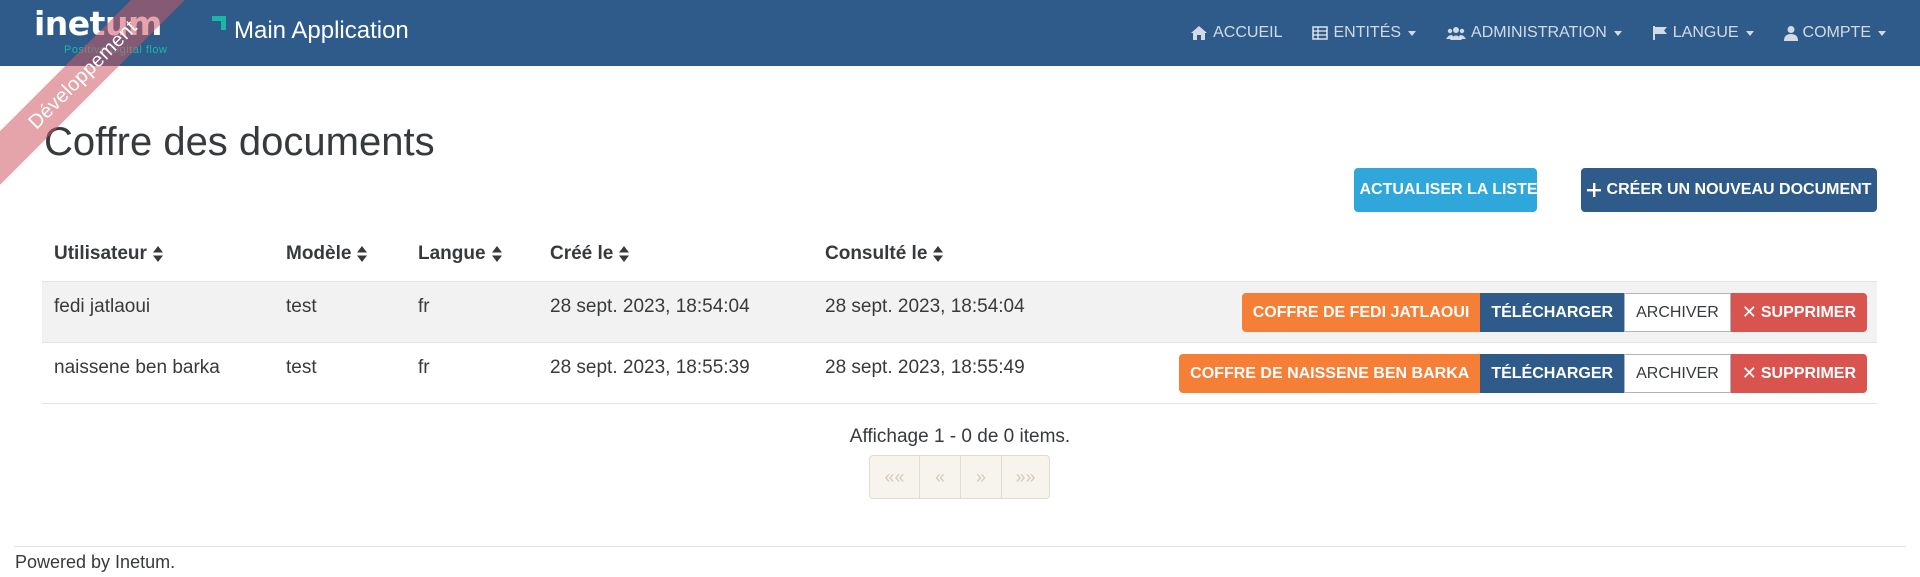  I want to click on create-document-button: CRÉER UN NOUVEAU DOCUMENT, so click(1729, 190).